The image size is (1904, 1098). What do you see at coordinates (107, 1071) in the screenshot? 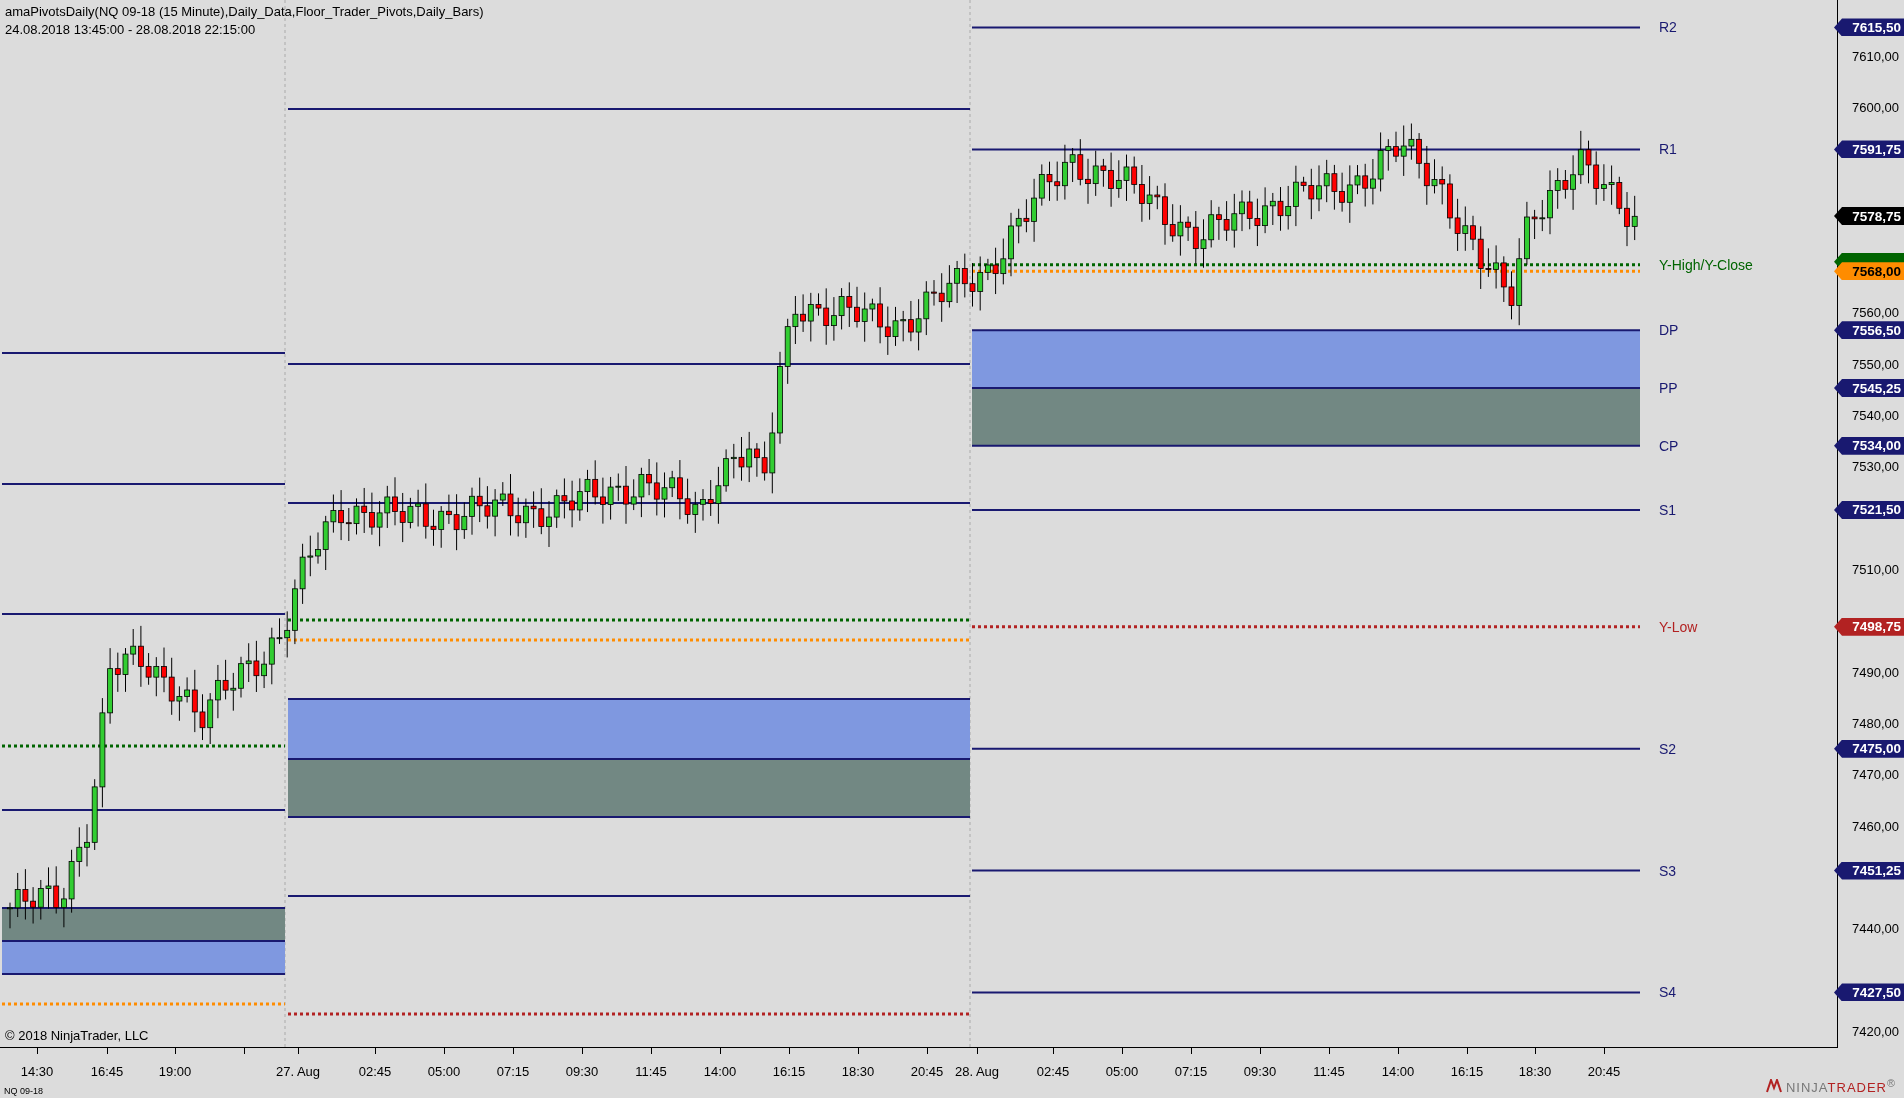
I see `time-tick: 16:45` at bounding box center [107, 1071].